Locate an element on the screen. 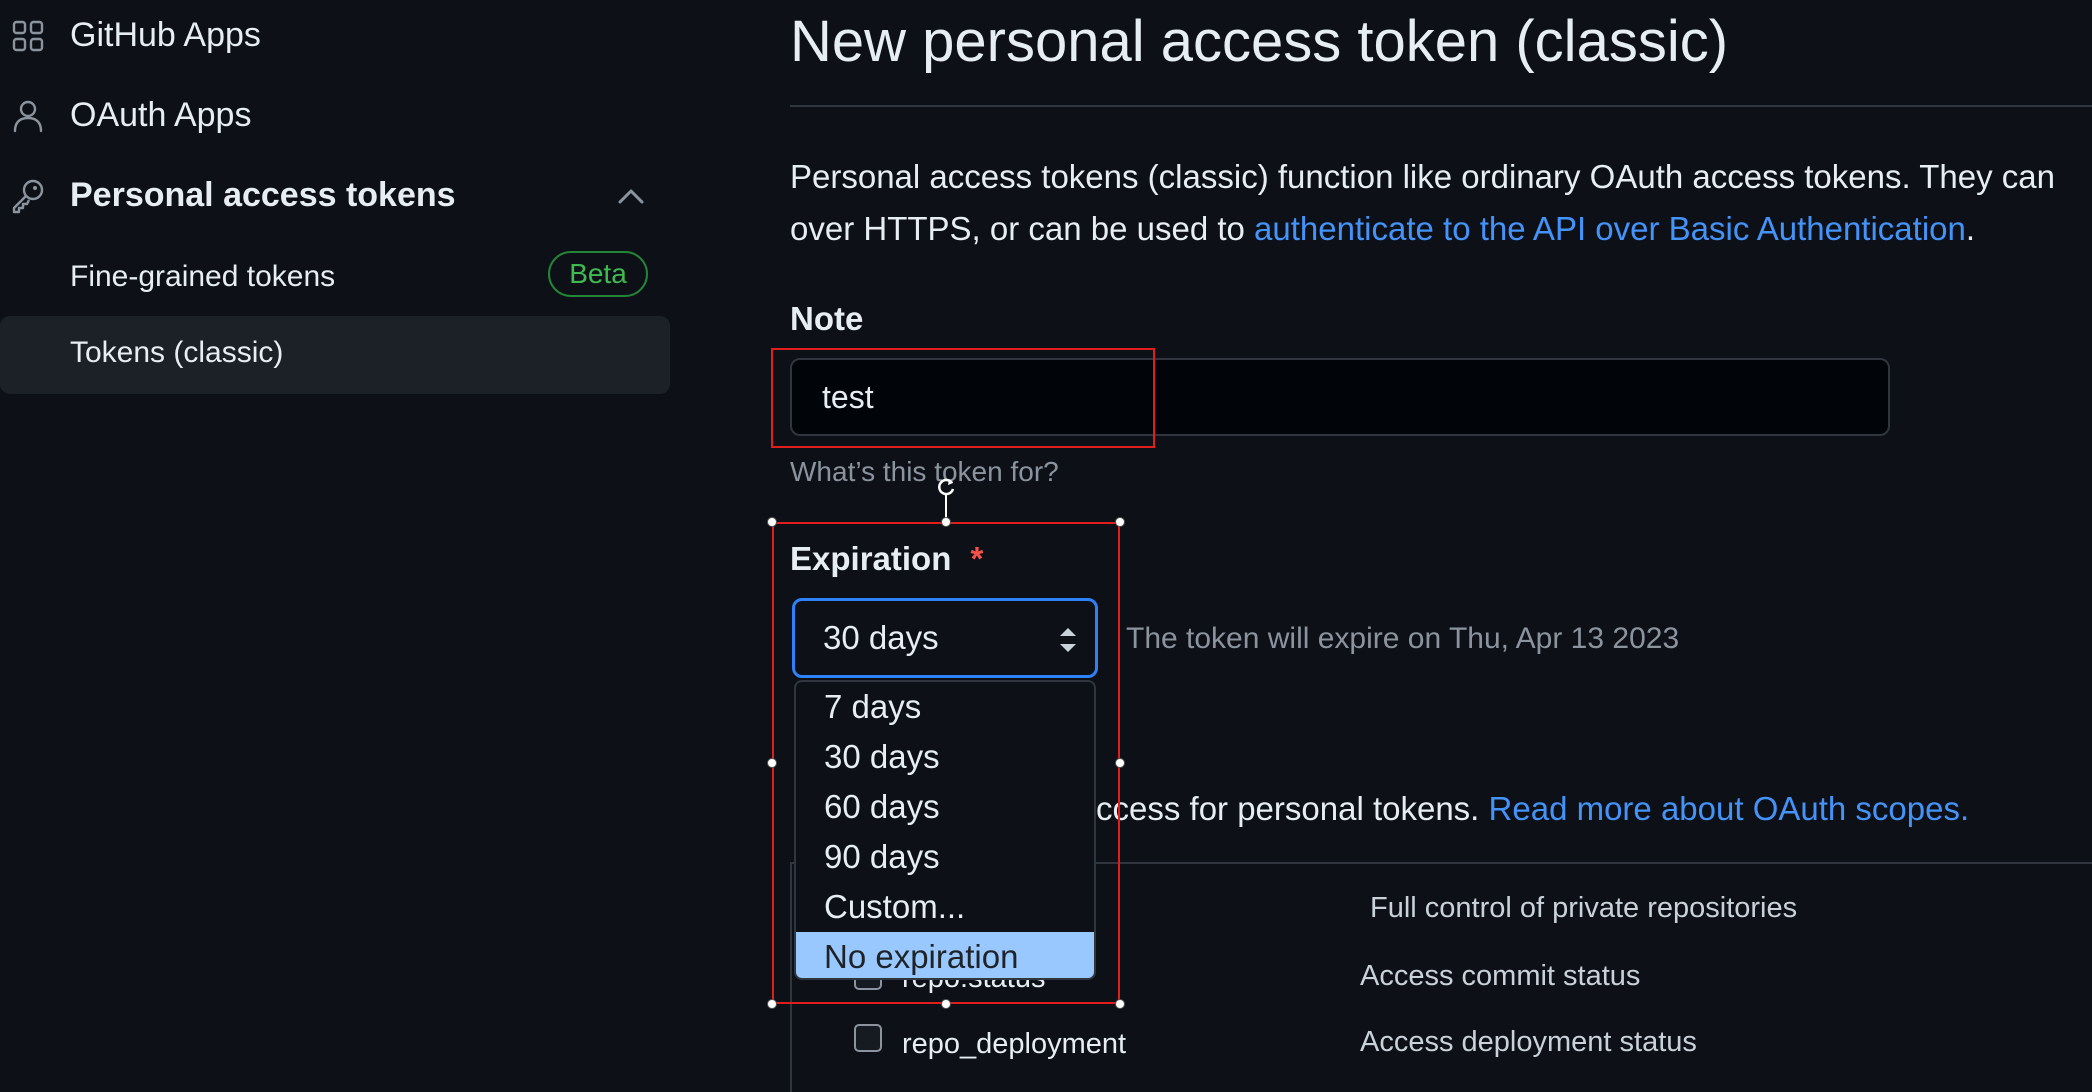 This screenshot has width=2092, height=1092. description-period: . is located at coordinates (1970, 228).